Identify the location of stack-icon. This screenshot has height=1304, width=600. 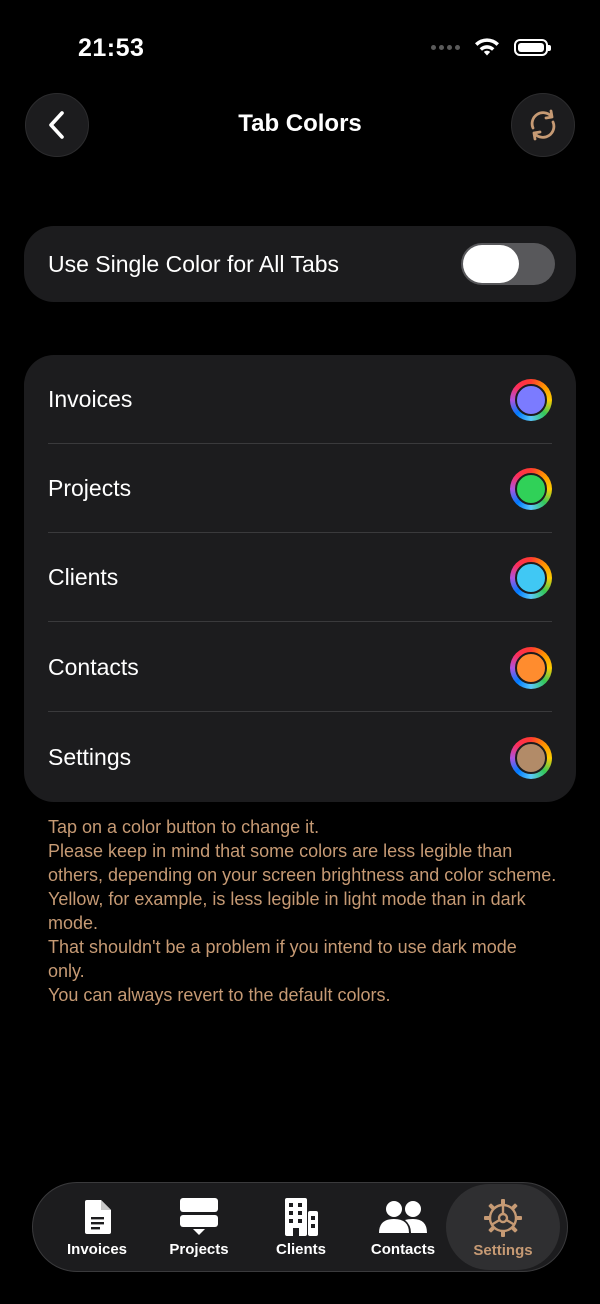
(199, 1216).